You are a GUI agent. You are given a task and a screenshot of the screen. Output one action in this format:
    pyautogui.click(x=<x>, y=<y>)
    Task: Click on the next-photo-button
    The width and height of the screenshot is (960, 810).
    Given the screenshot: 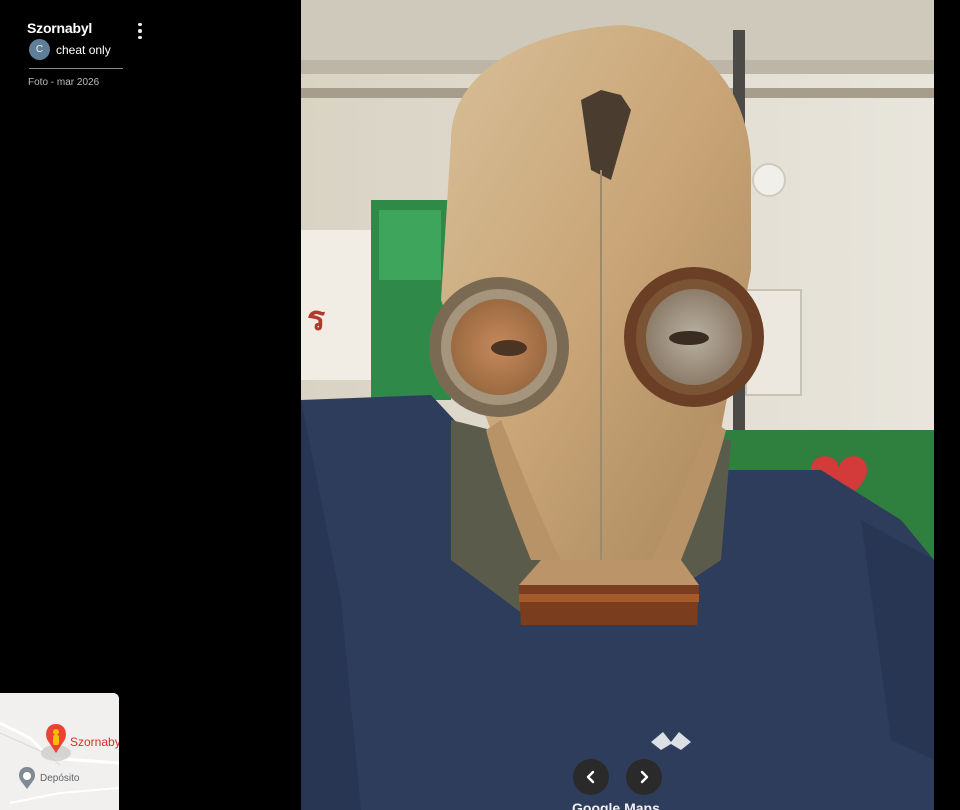 What is the action you would take?
    pyautogui.click(x=644, y=777)
    